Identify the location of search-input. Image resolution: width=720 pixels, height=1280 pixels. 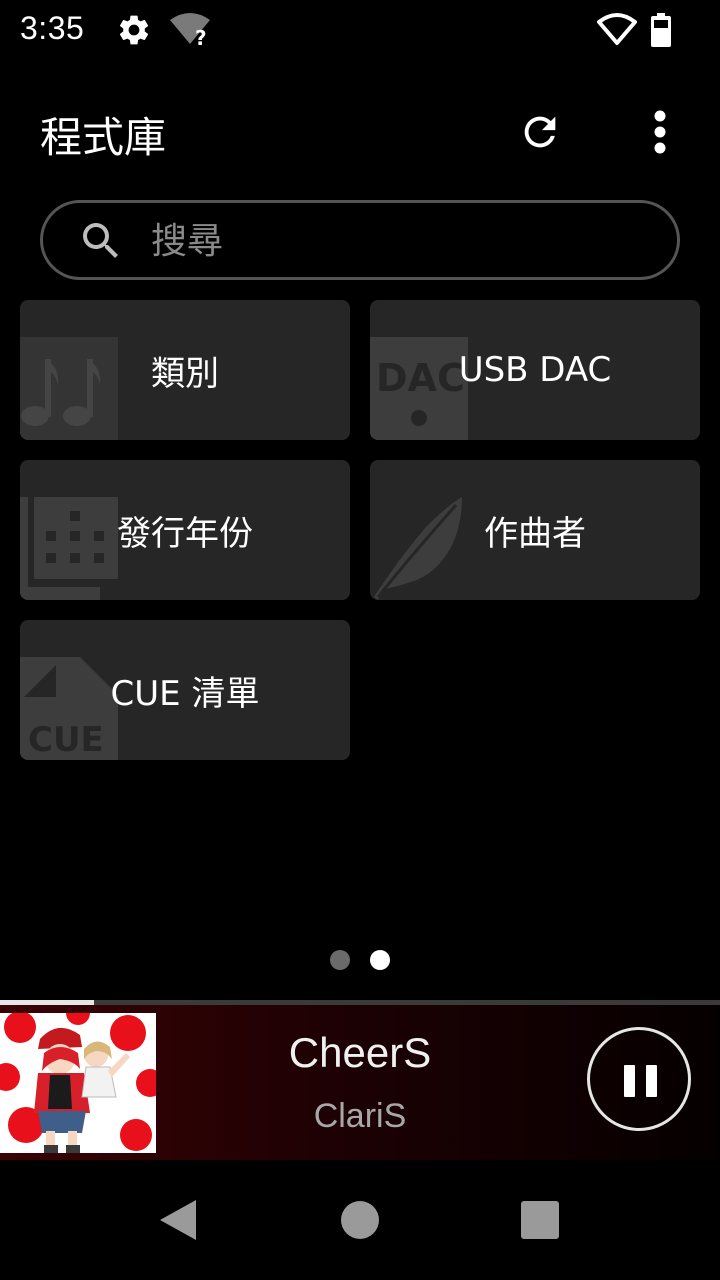
(391, 241).